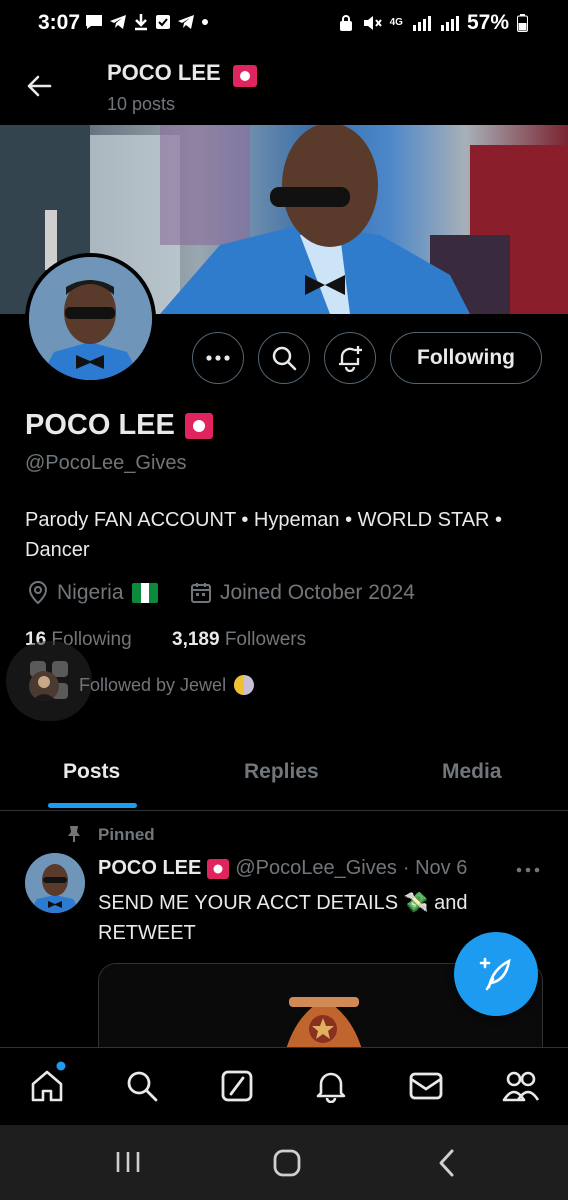  Describe the element at coordinates (265, 639) in the screenshot. I see `followers-label: Followers` at that location.